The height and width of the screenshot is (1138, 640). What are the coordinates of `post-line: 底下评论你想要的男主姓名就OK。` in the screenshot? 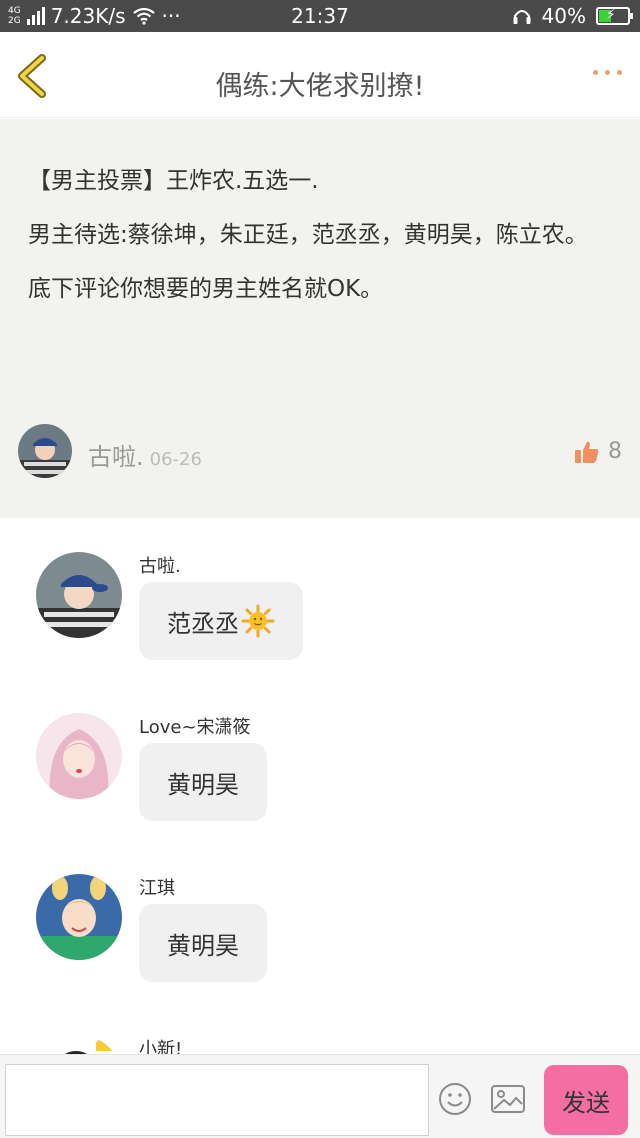 It's located at (206, 289).